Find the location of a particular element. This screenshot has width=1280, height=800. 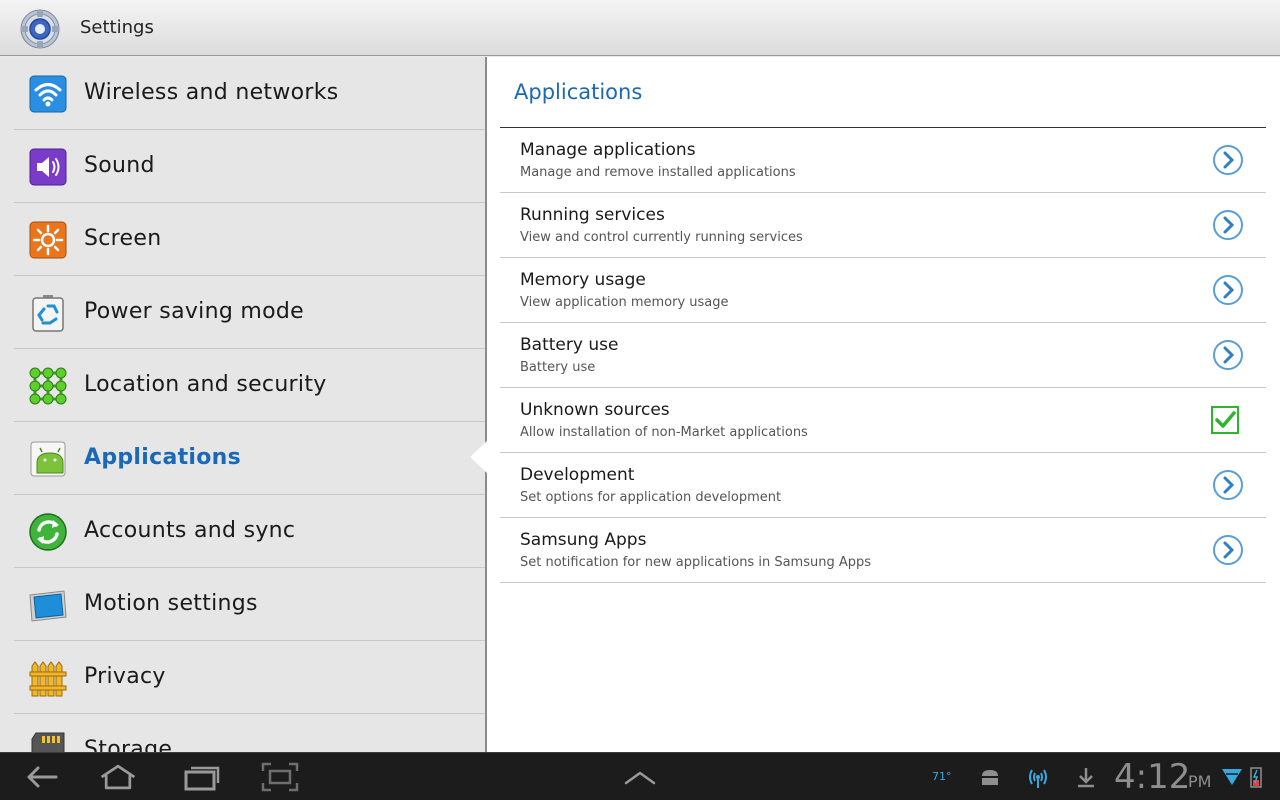

android-icon is located at coordinates (48, 459).